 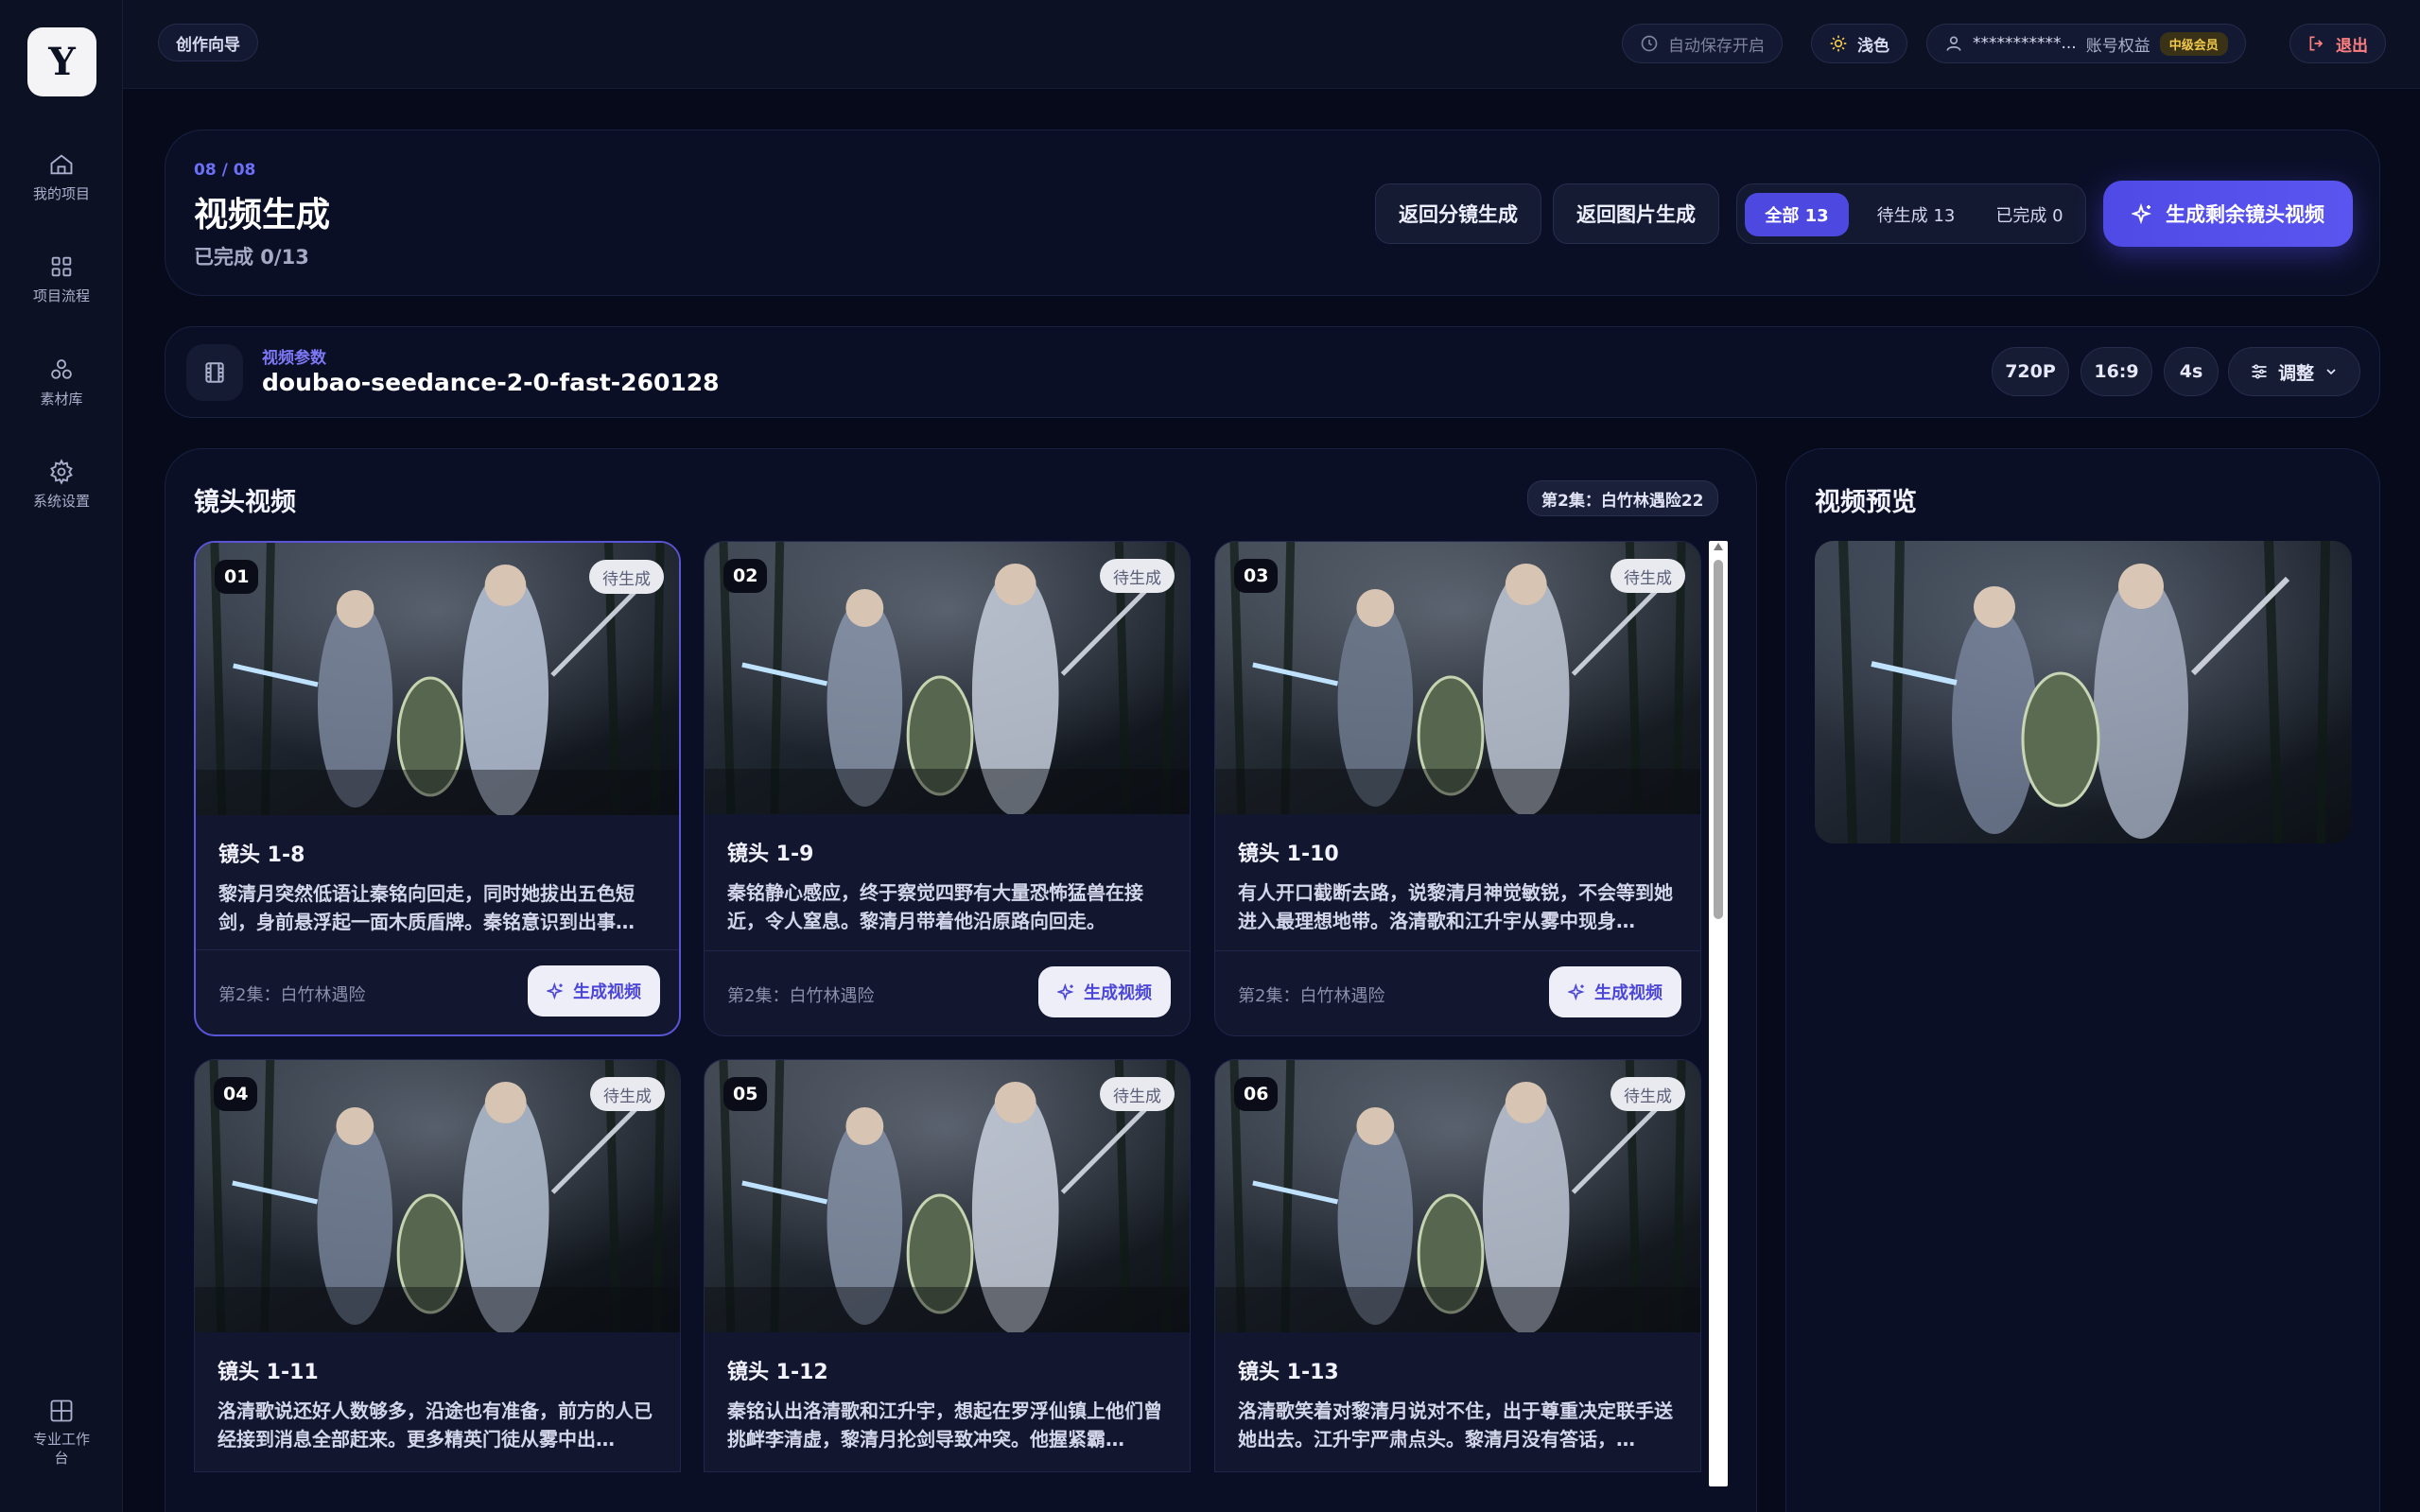 I want to click on wizard-button: 创作向导, so click(x=208, y=42).